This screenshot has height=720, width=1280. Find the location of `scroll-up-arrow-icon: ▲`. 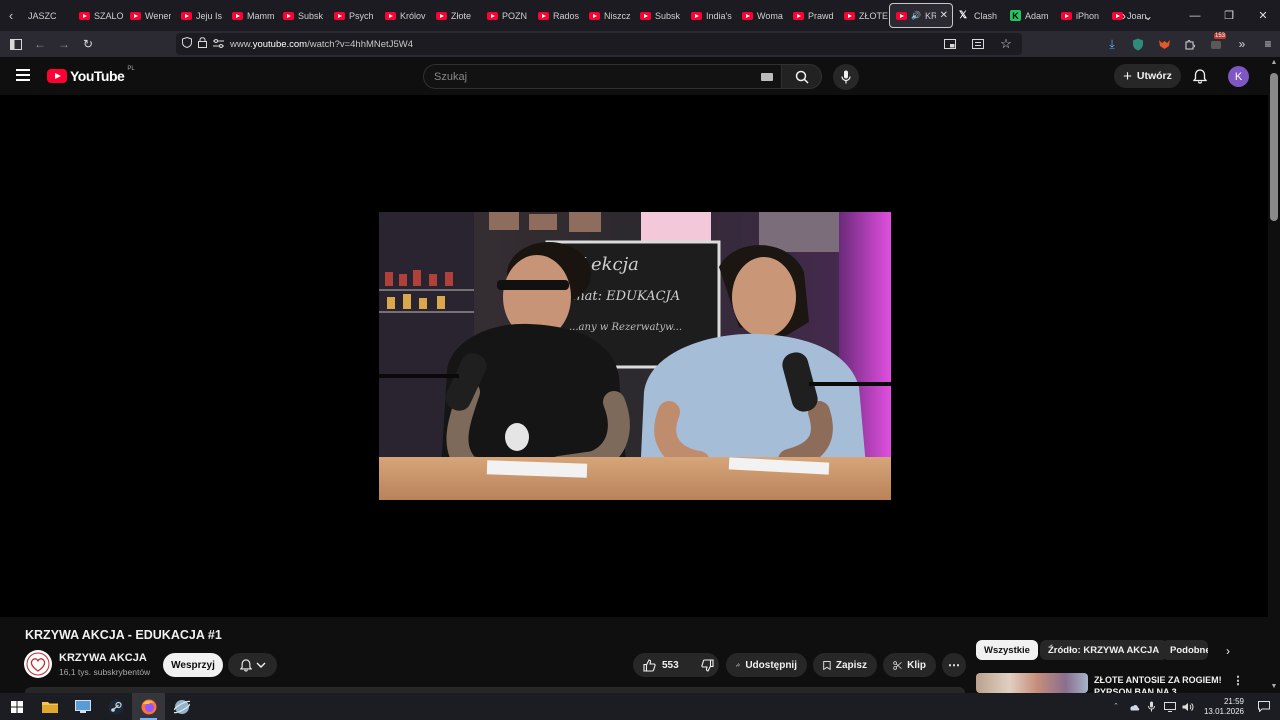

scroll-up-arrow-icon: ▲ is located at coordinates (1274, 63).